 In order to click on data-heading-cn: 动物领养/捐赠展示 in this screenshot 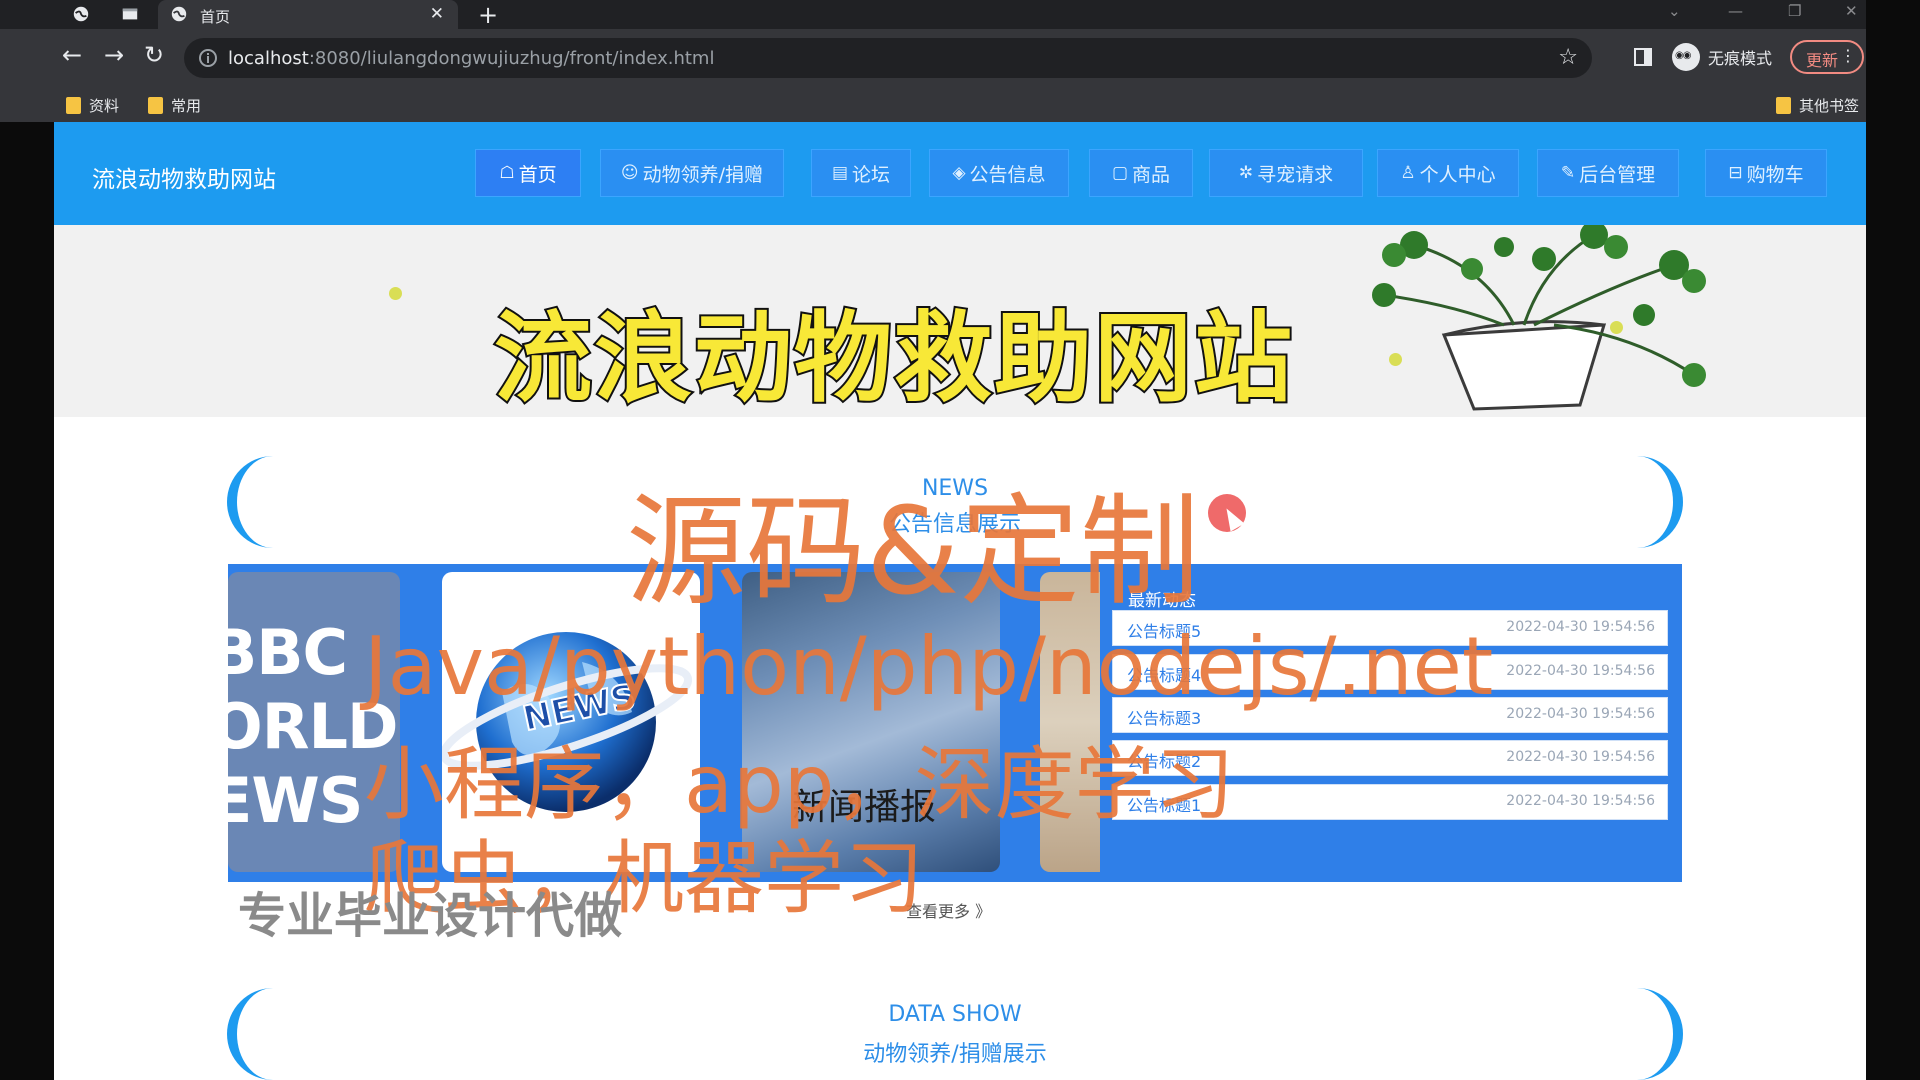, I will do `click(955, 1054)`.